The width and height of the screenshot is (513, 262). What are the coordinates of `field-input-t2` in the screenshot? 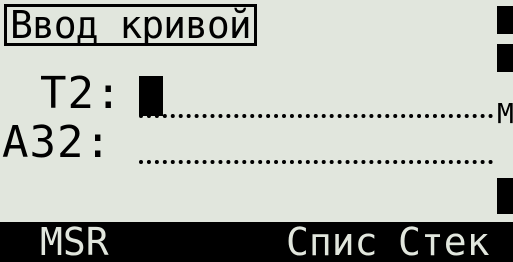 It's located at (316, 116).